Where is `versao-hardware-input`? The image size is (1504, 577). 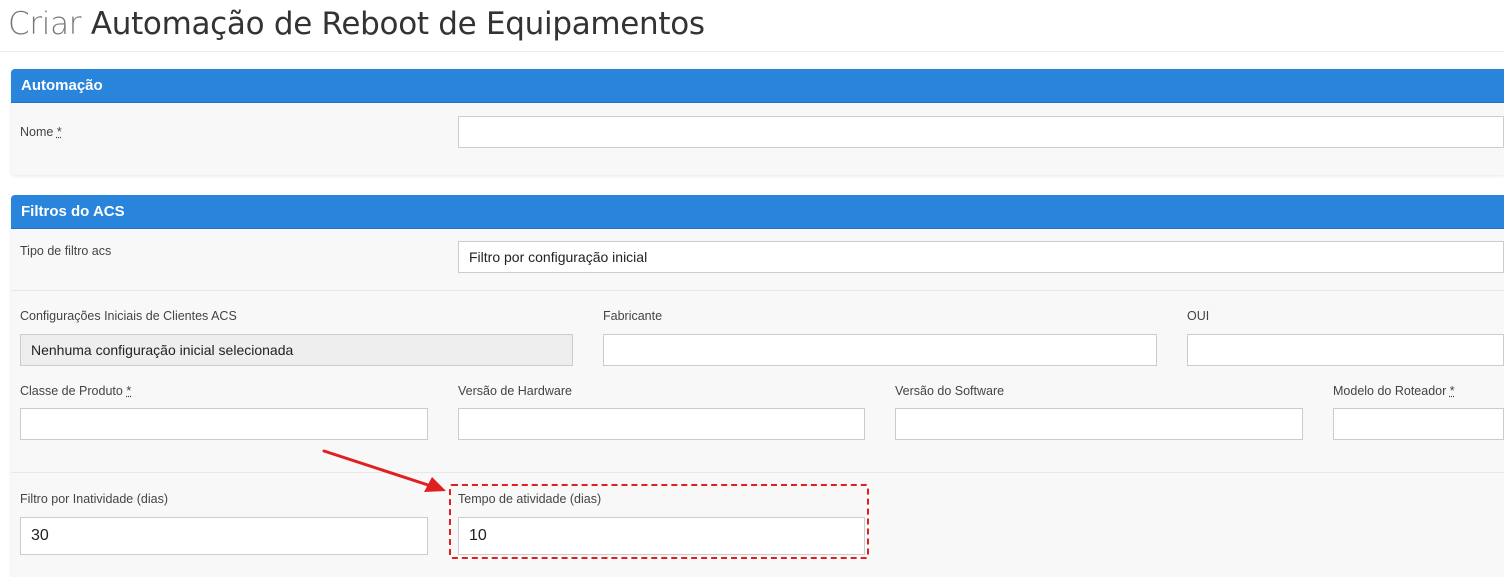 versao-hardware-input is located at coordinates (661, 424).